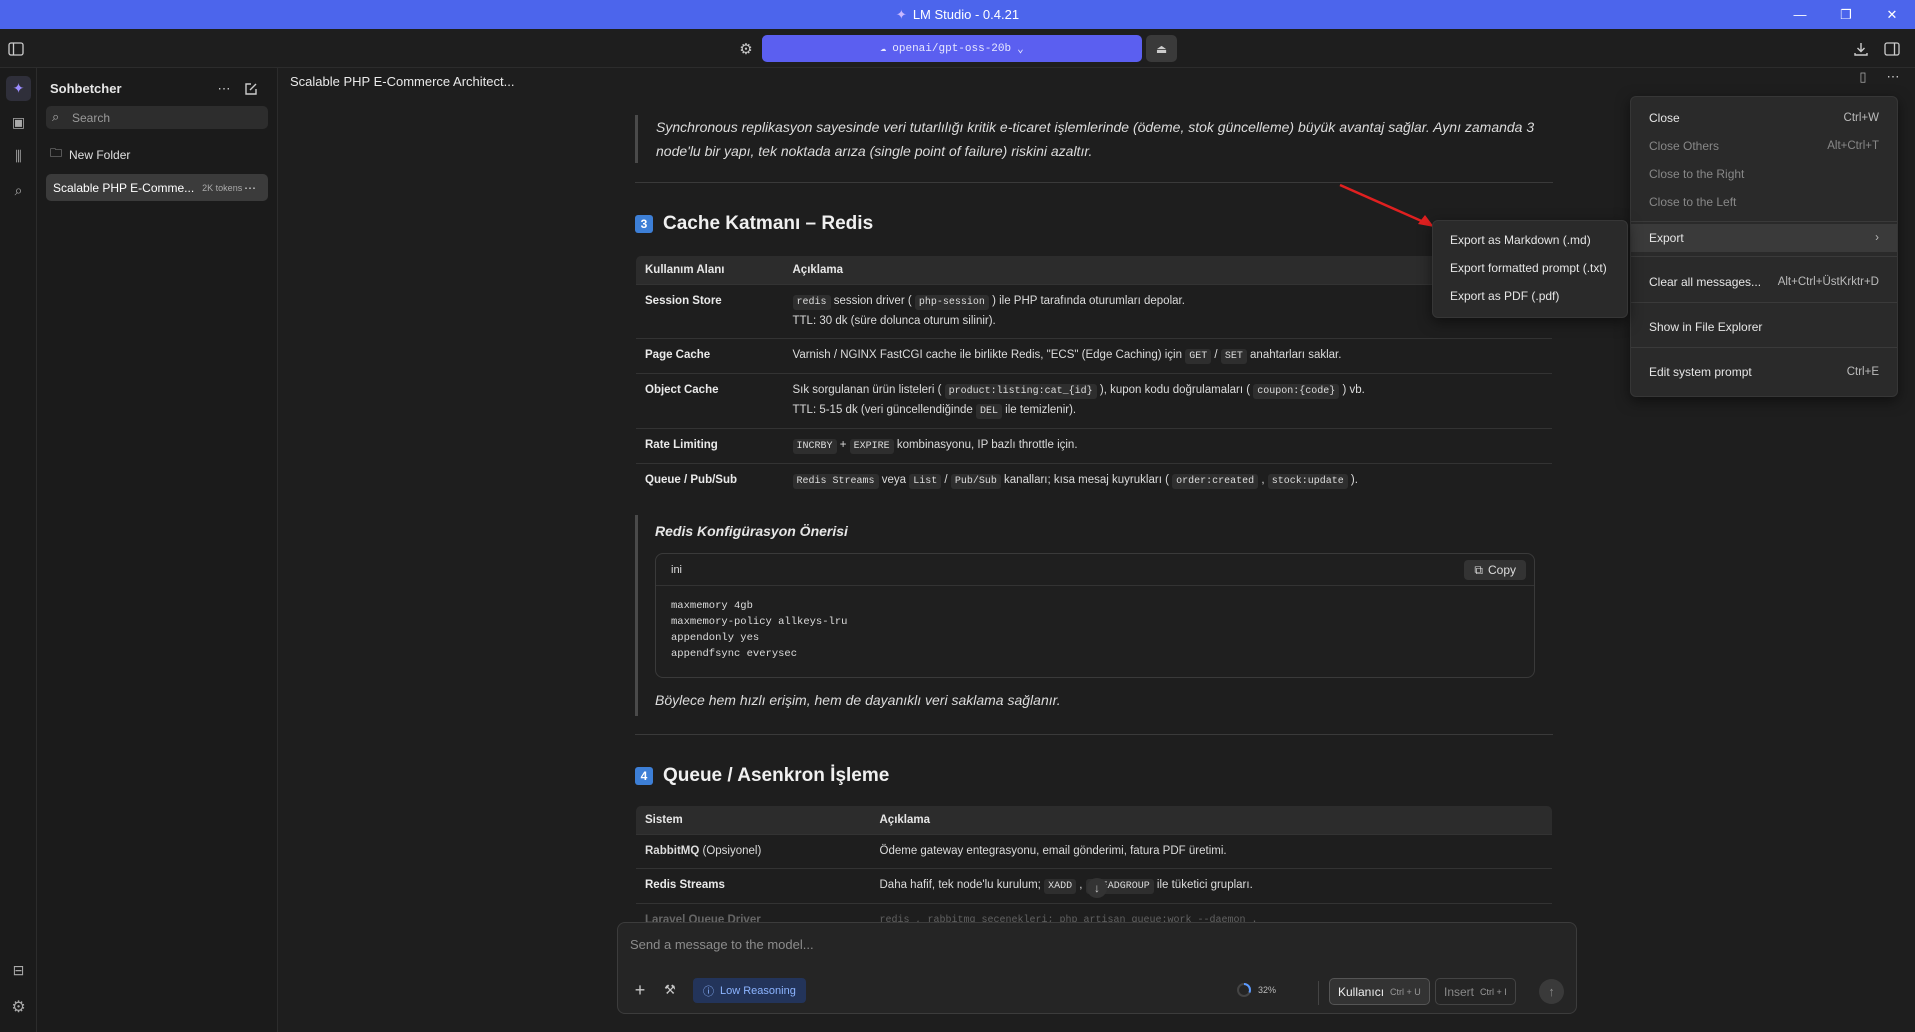 This screenshot has height=1032, width=1915. What do you see at coordinates (730, 851) in the screenshot?
I see `cell-text: (Opsiyonel)` at bounding box center [730, 851].